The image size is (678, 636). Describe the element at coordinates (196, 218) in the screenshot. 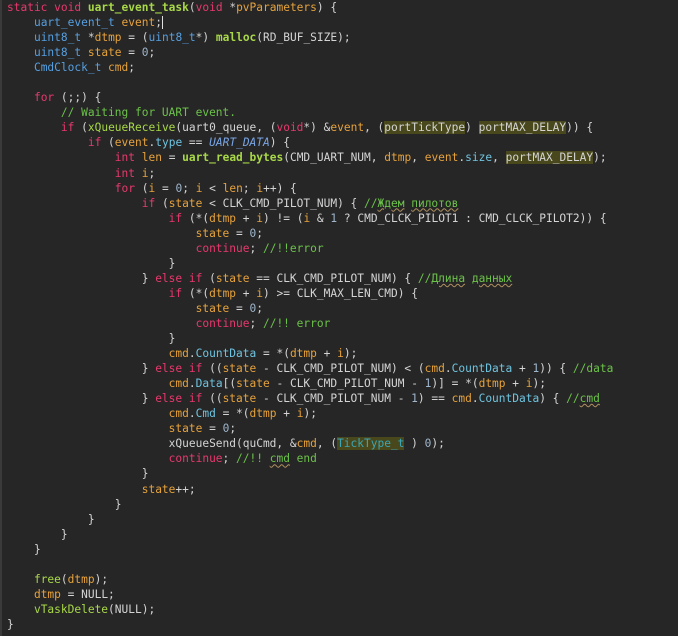

I see `code-token: (*(` at that location.